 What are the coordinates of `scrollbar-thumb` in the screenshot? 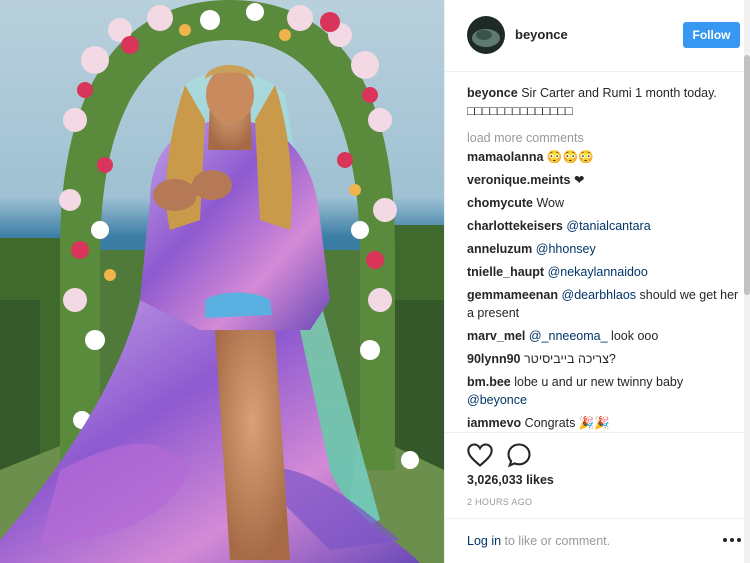 It's located at (747, 175).